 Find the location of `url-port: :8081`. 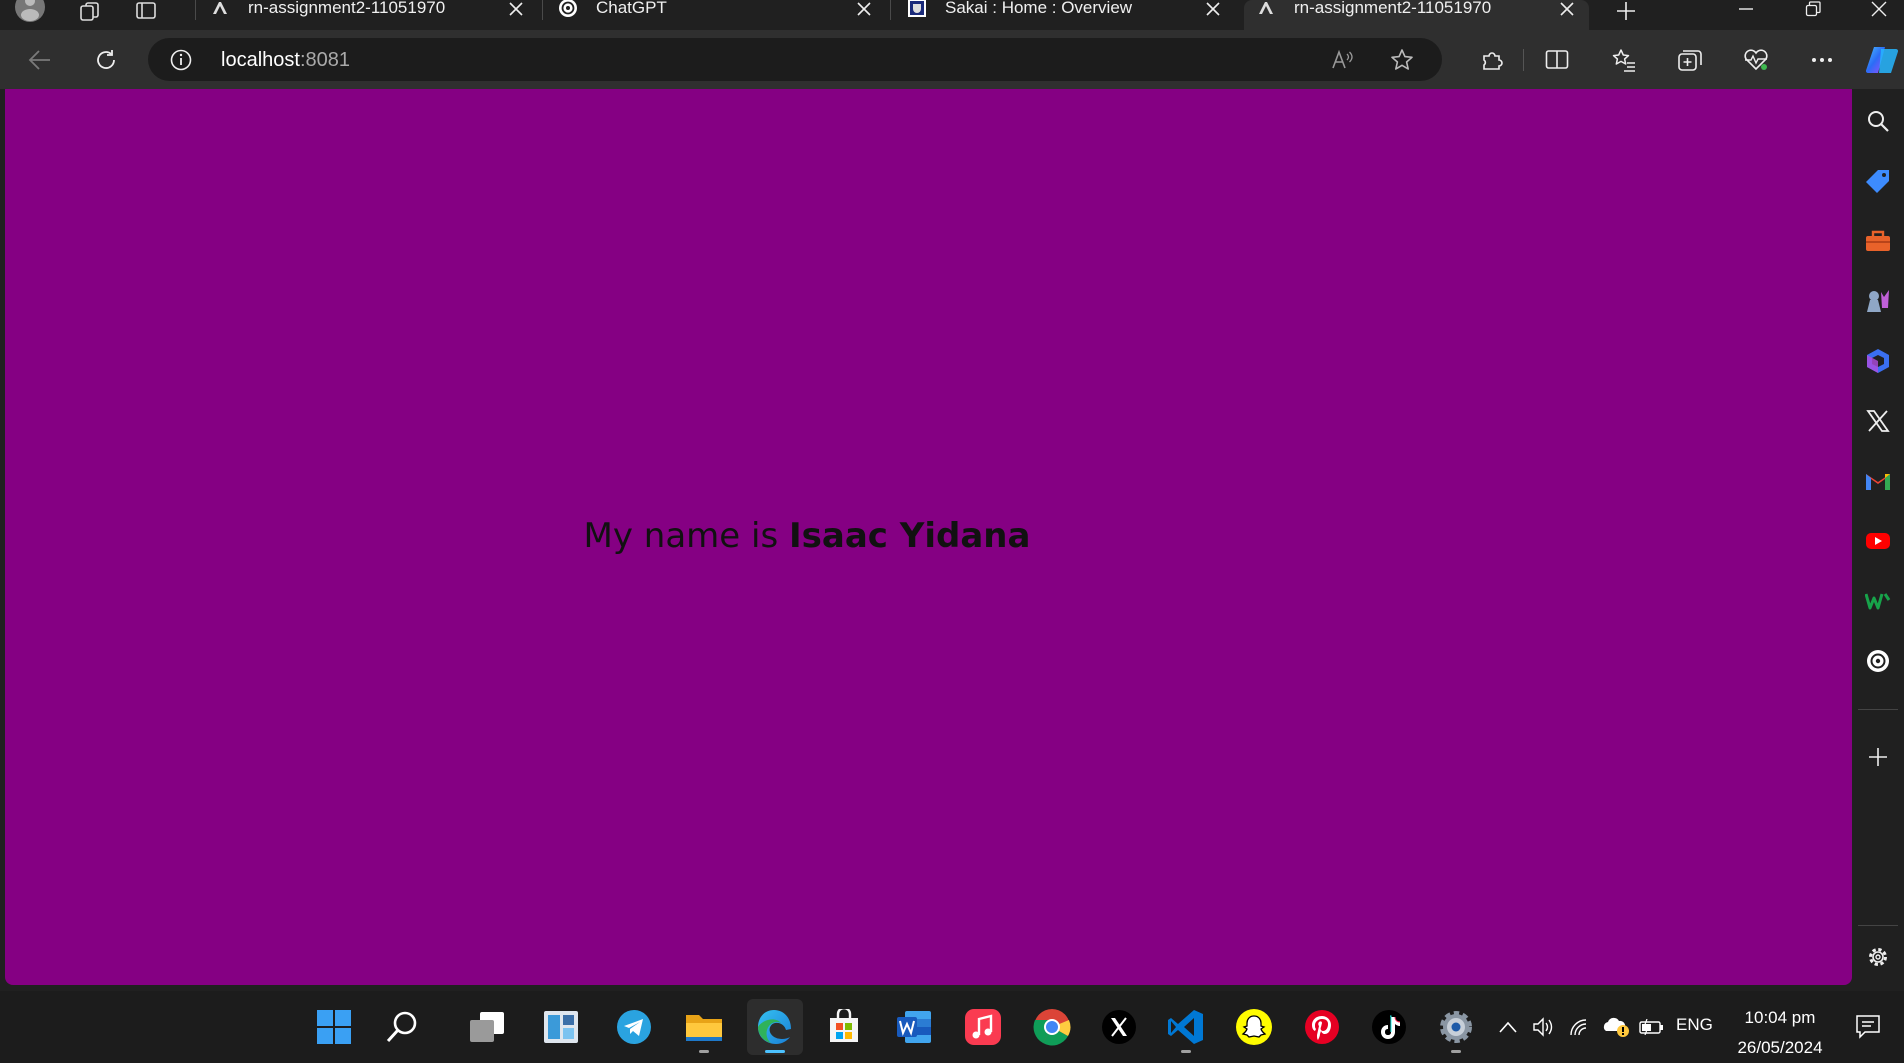

url-port: :8081 is located at coordinates (324, 60).